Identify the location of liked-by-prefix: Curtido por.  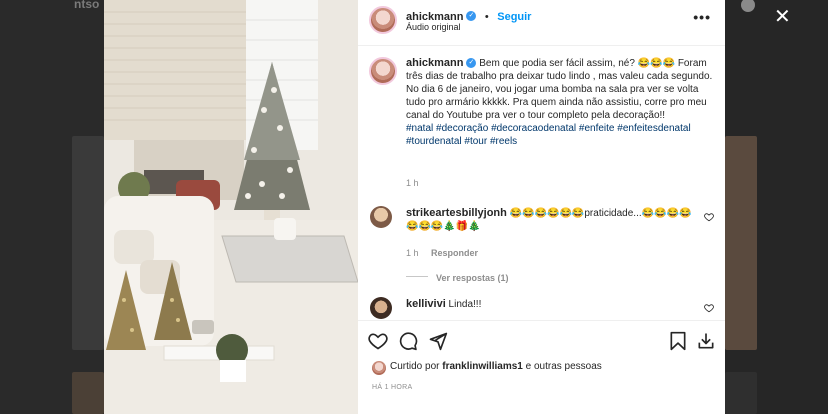
(415, 366).